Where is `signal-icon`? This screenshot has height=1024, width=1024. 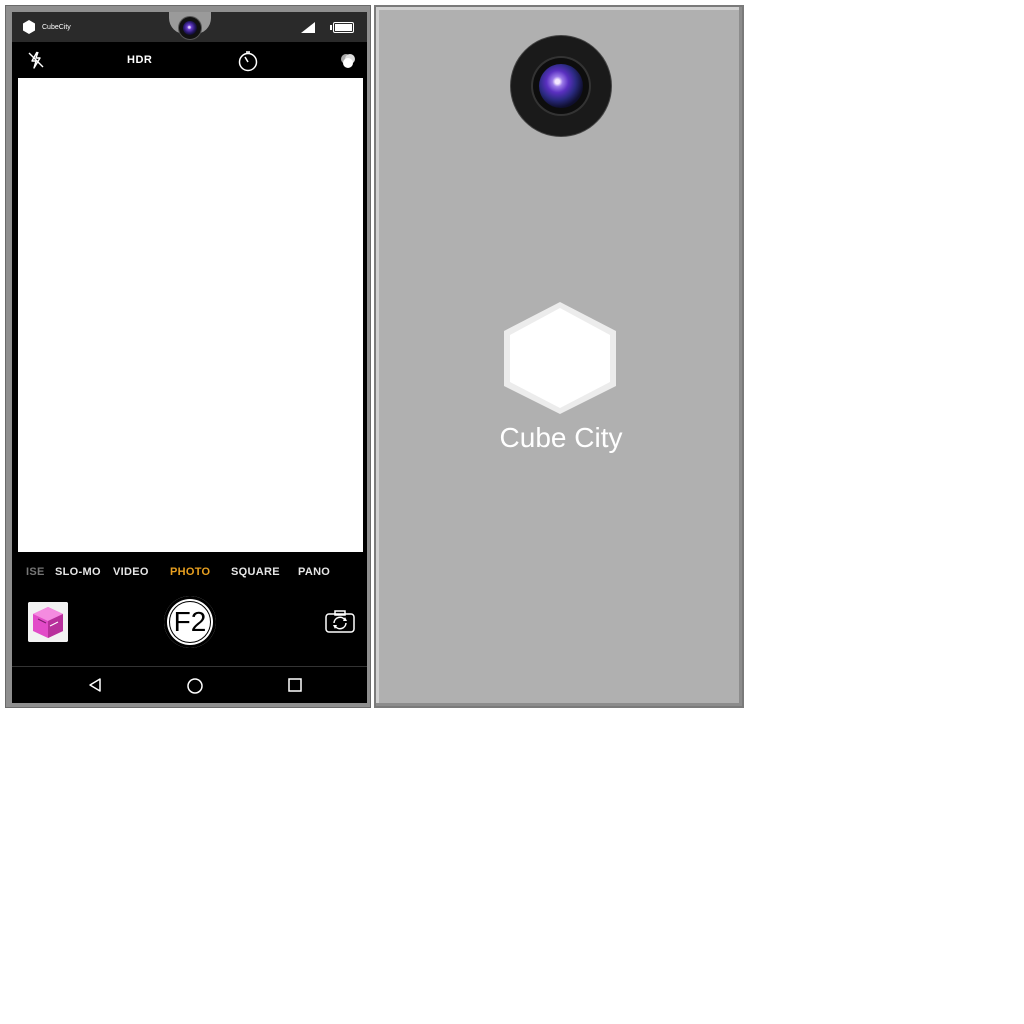 signal-icon is located at coordinates (308, 27).